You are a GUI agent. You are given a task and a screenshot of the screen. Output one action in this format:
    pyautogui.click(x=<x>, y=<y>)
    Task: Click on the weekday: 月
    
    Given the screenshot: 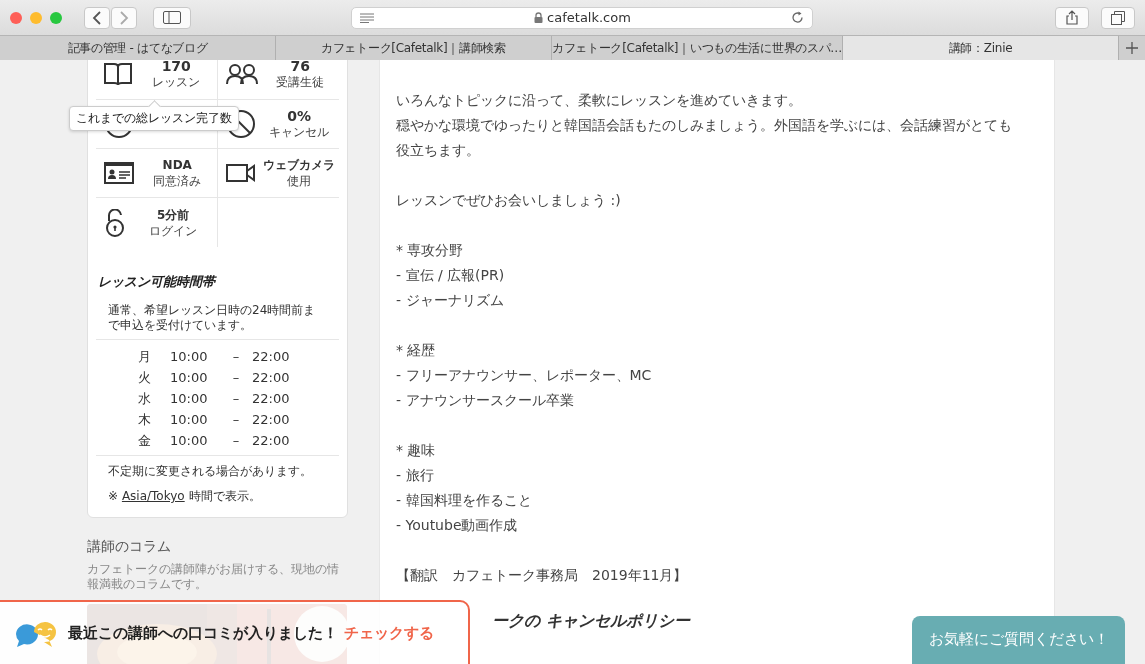 What is the action you would take?
    pyautogui.click(x=145, y=357)
    